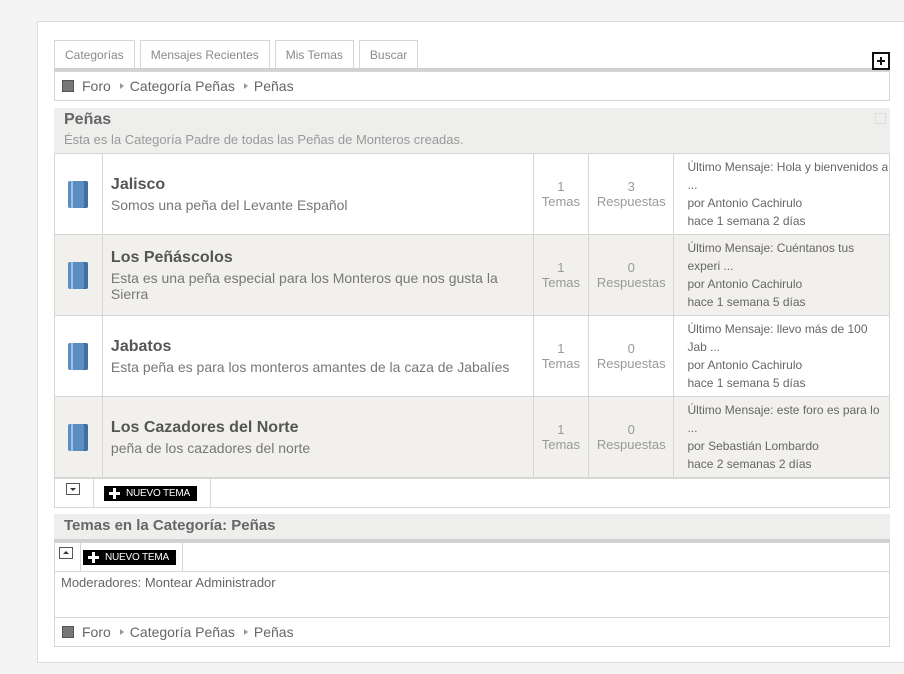 The width and height of the screenshot is (904, 674). I want to click on expand-all-icon, so click(881, 61).